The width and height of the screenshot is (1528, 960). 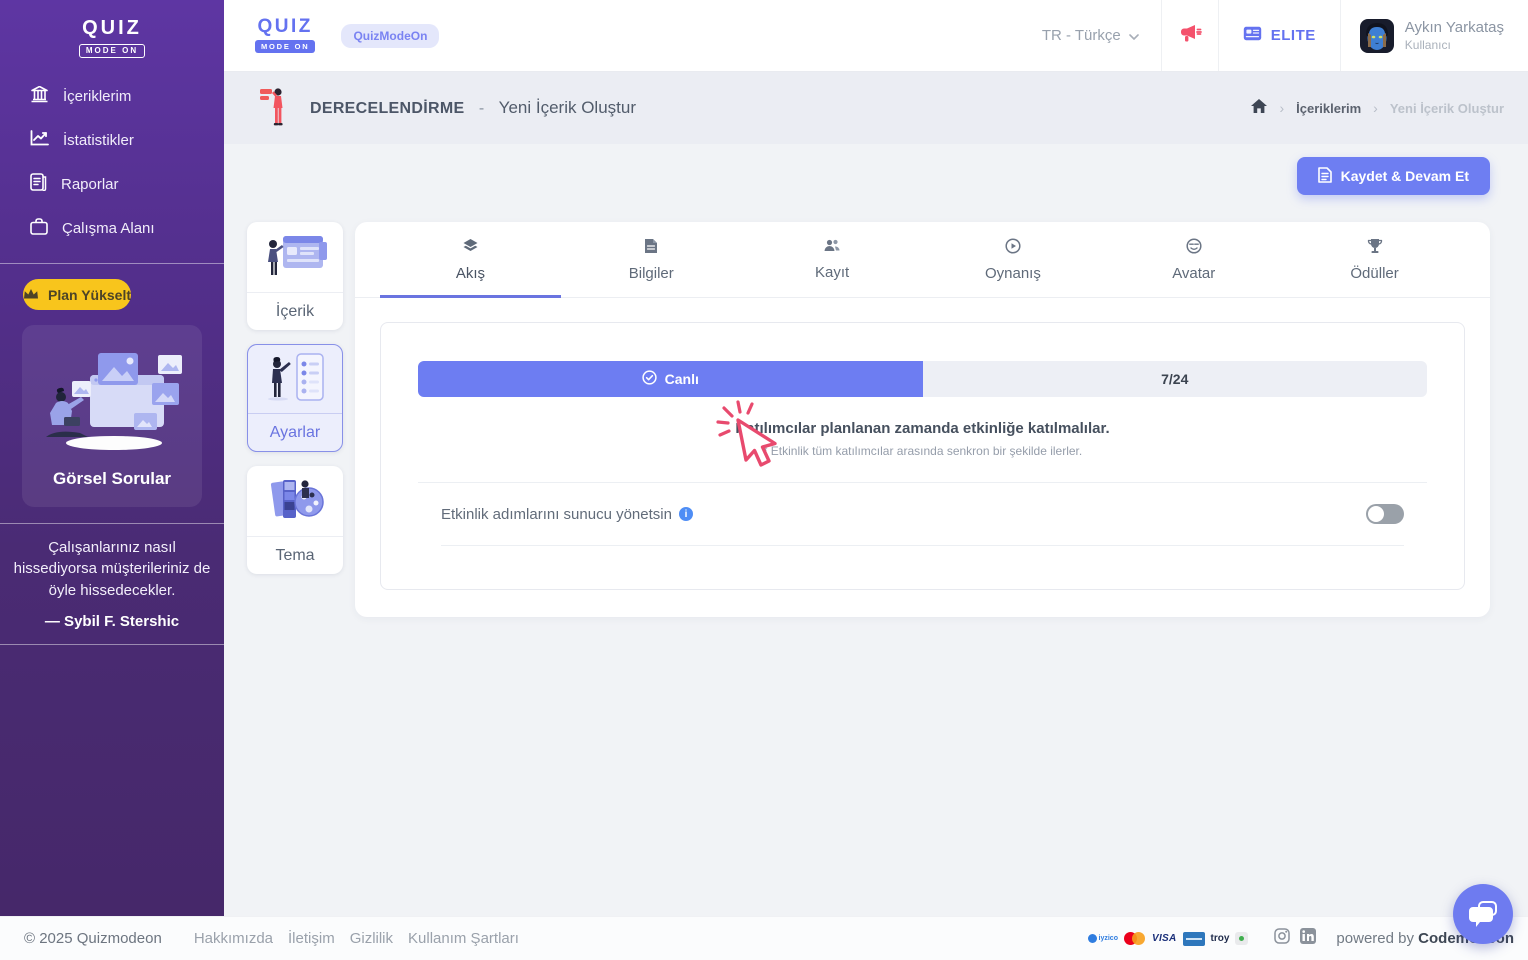 What do you see at coordinates (1194, 247) in the screenshot?
I see `smiley-icon` at bounding box center [1194, 247].